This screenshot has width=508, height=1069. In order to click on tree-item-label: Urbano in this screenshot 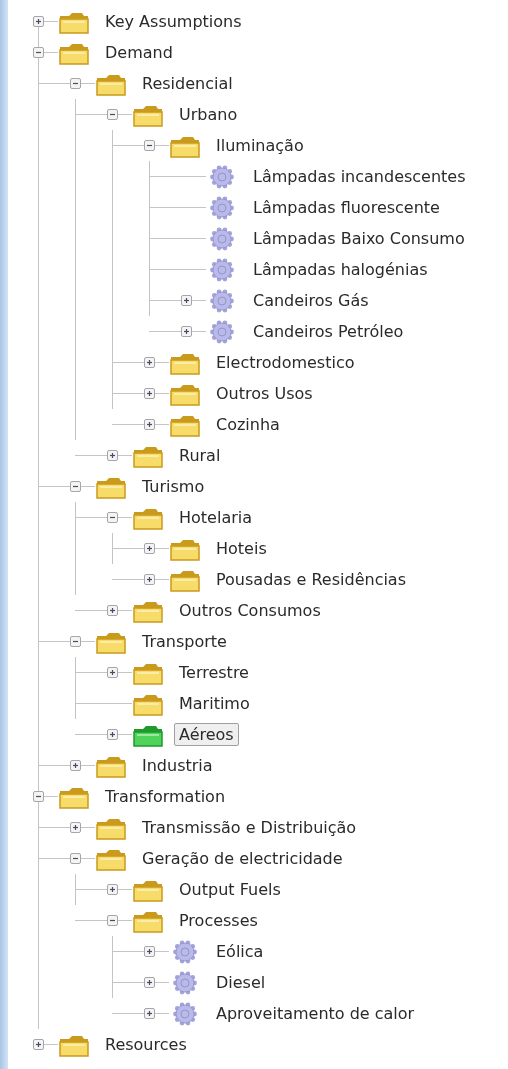, I will do `click(208, 114)`.